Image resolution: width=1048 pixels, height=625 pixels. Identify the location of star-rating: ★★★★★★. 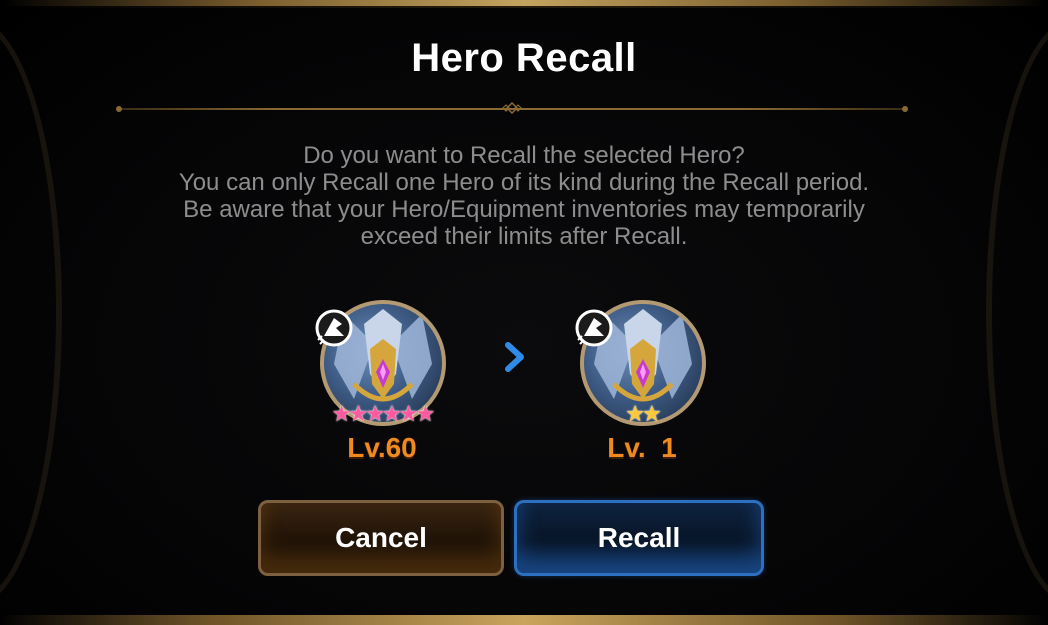
(382, 414).